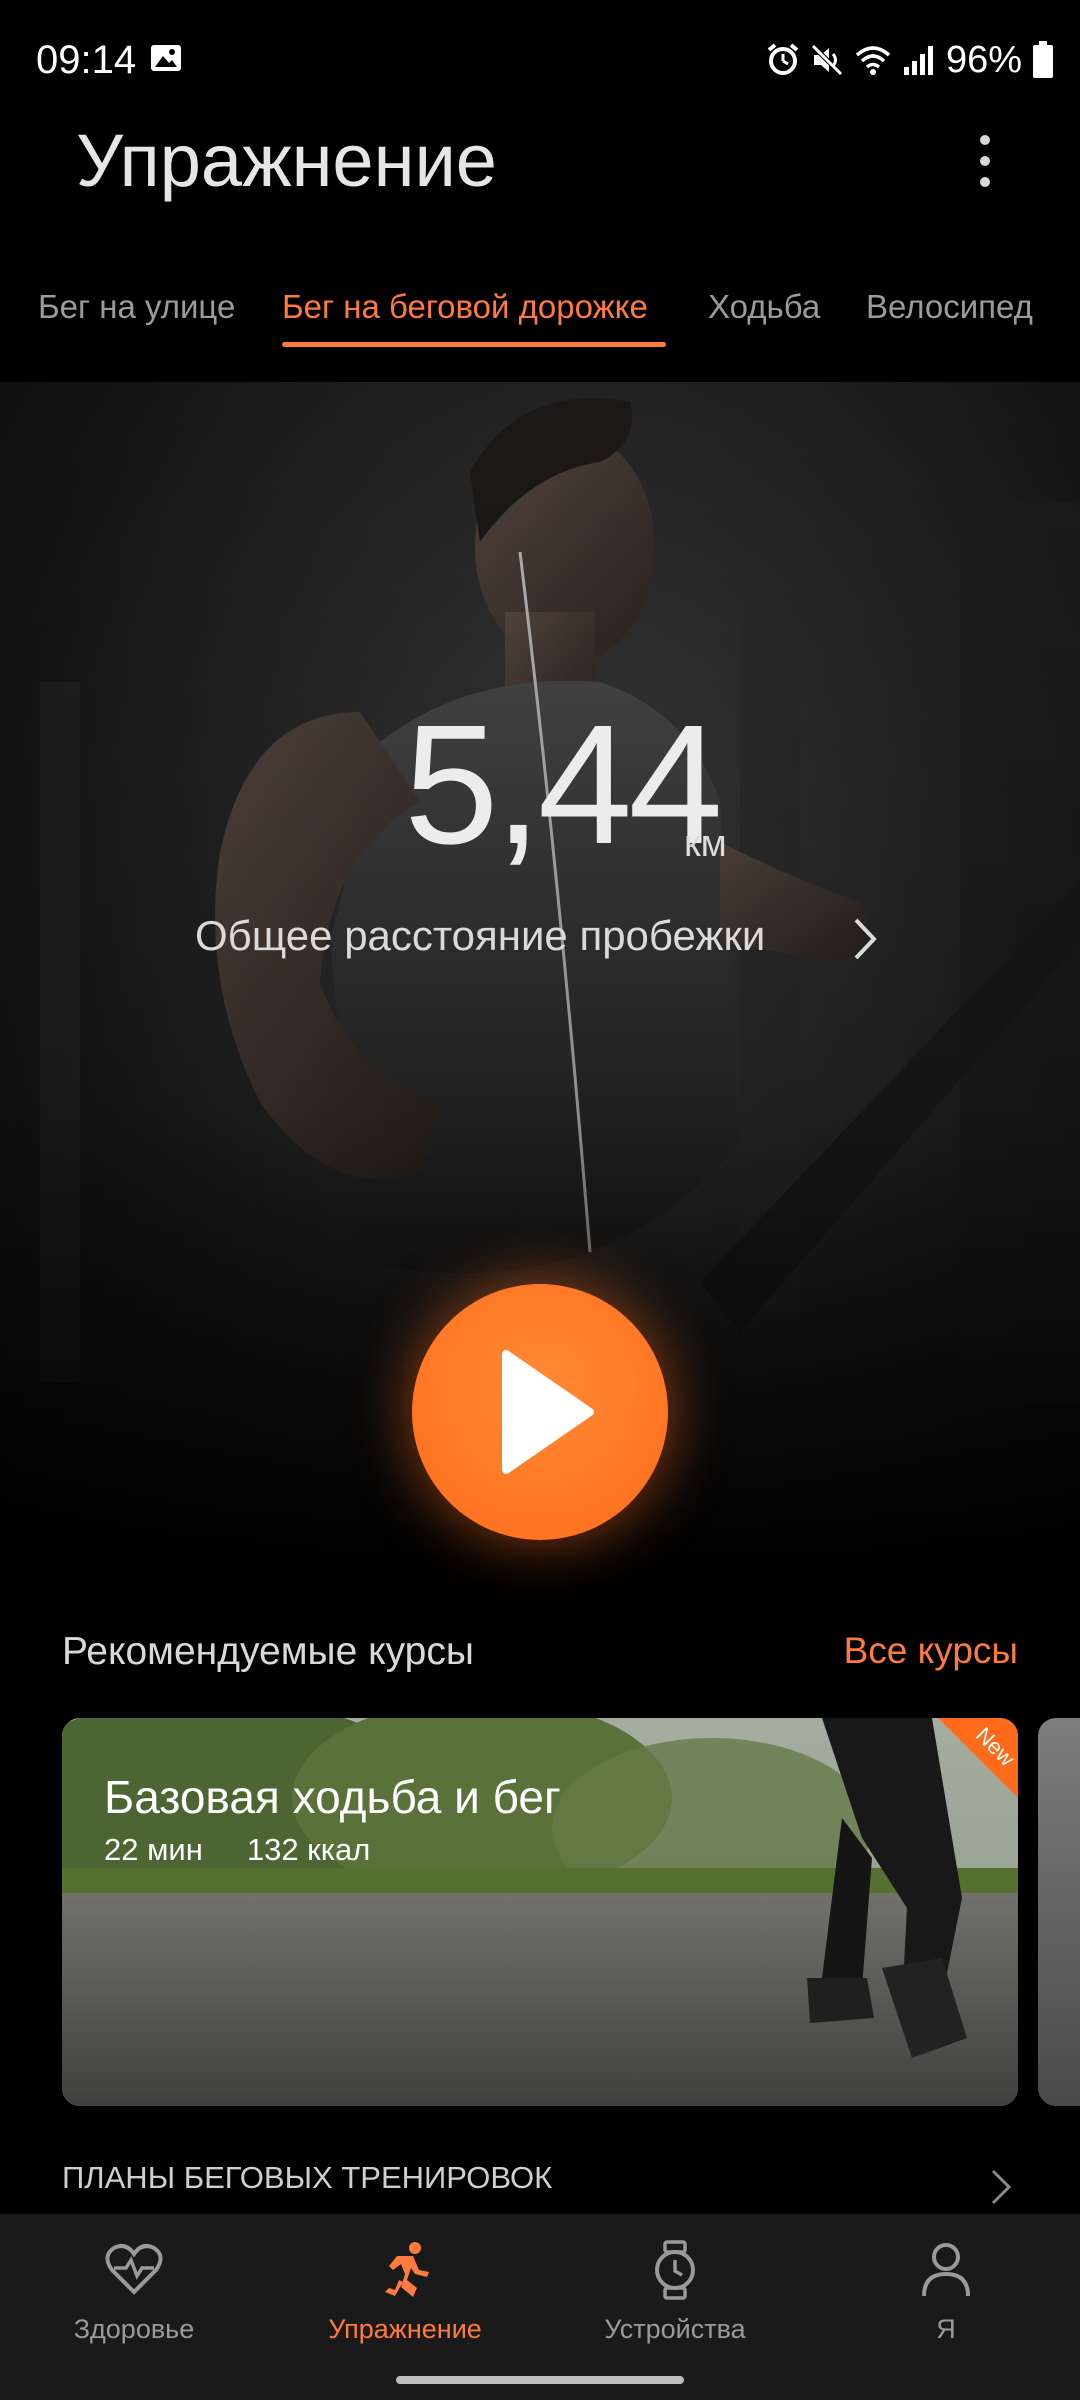  What do you see at coordinates (308, 1849) in the screenshot?
I see `course-calories: 132 ккал` at bounding box center [308, 1849].